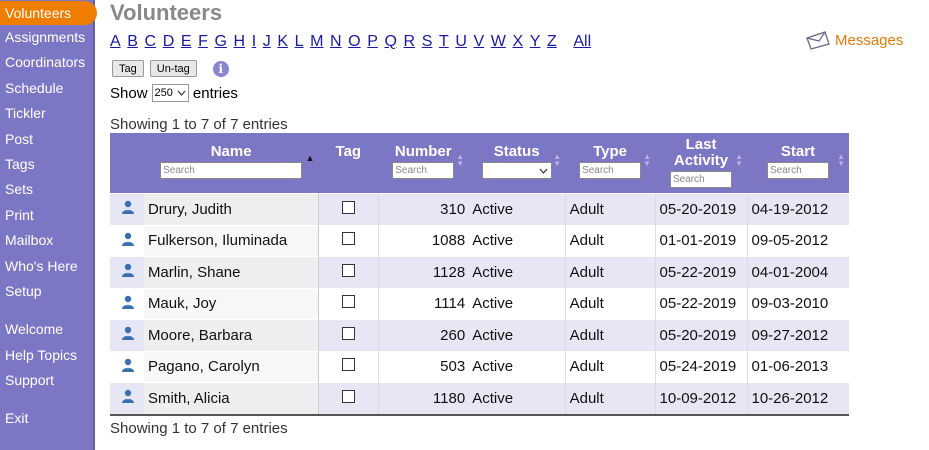  What do you see at coordinates (169, 41) in the screenshot?
I see `letter-filter-d: D` at bounding box center [169, 41].